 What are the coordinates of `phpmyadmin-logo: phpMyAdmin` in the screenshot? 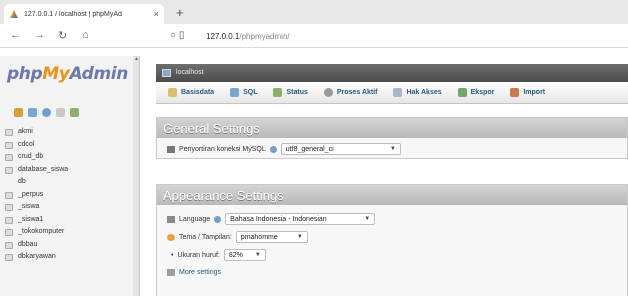 It's located at (67, 74).